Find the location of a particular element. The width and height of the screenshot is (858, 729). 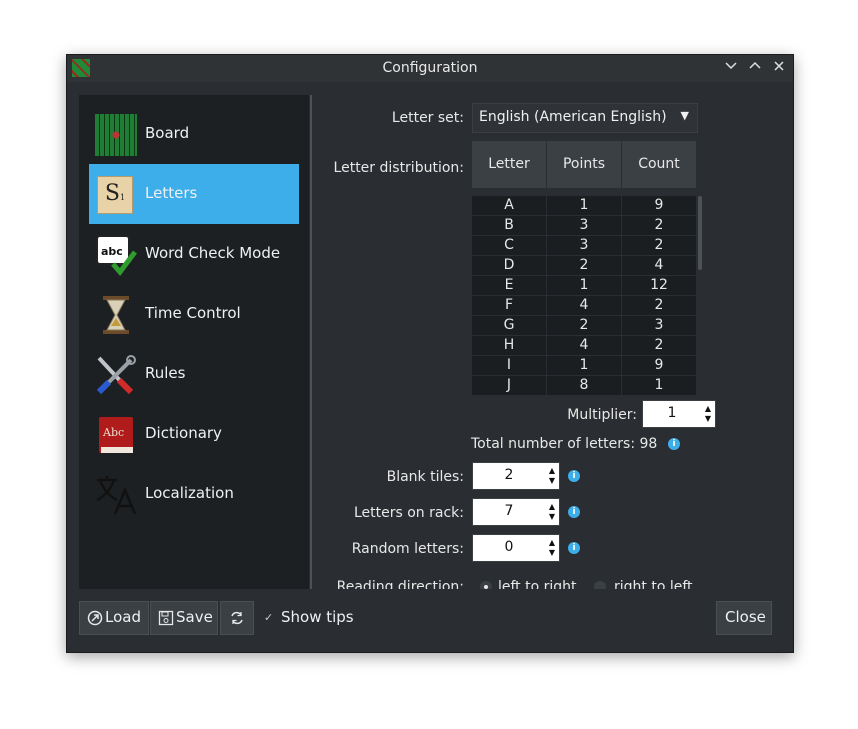

letter-distribution-label: Letter distribution: is located at coordinates (398, 168).